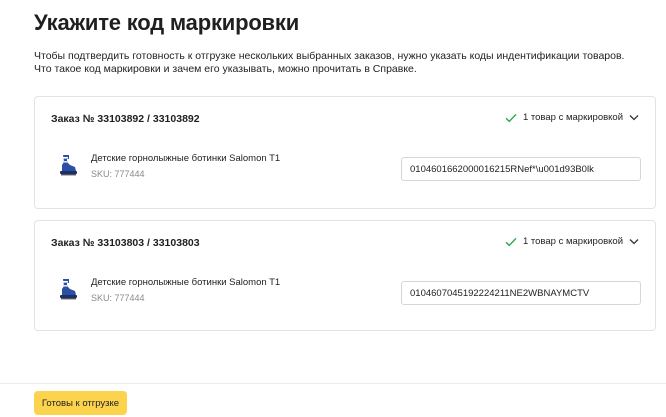  I want to click on page-title: Укажите код маркировки, so click(167, 22).